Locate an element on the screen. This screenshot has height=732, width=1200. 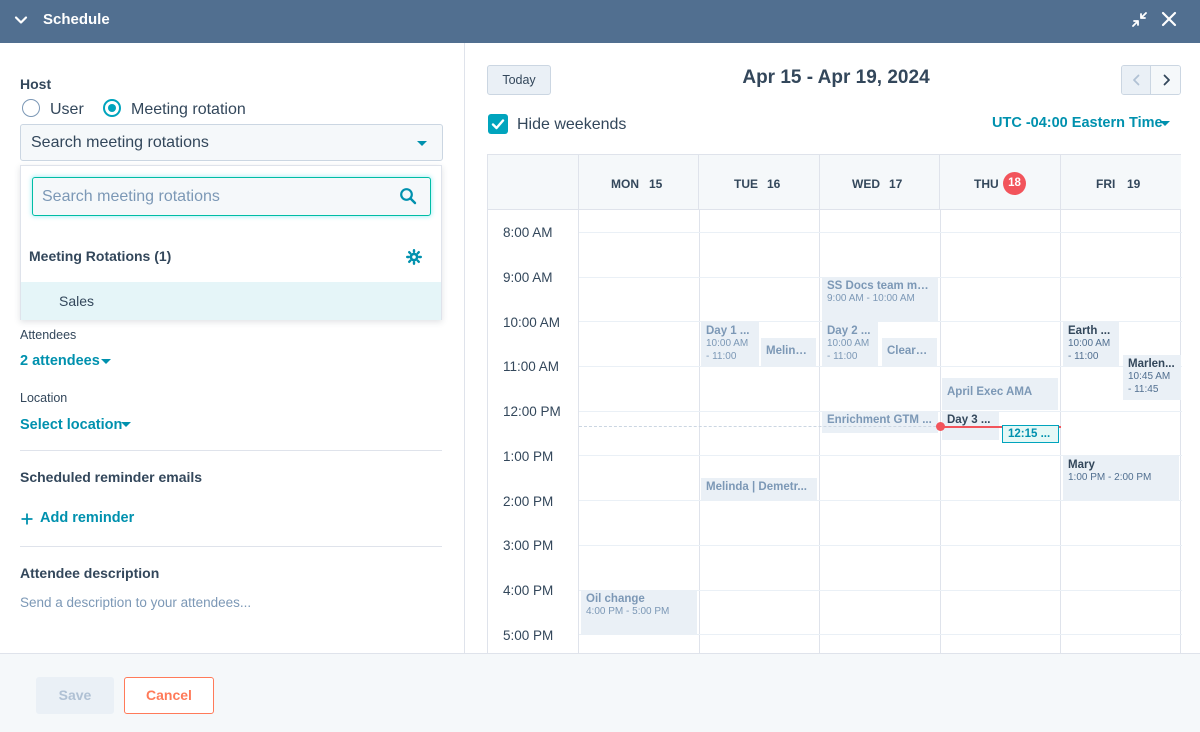
previous-week-button is located at coordinates (1136, 80).